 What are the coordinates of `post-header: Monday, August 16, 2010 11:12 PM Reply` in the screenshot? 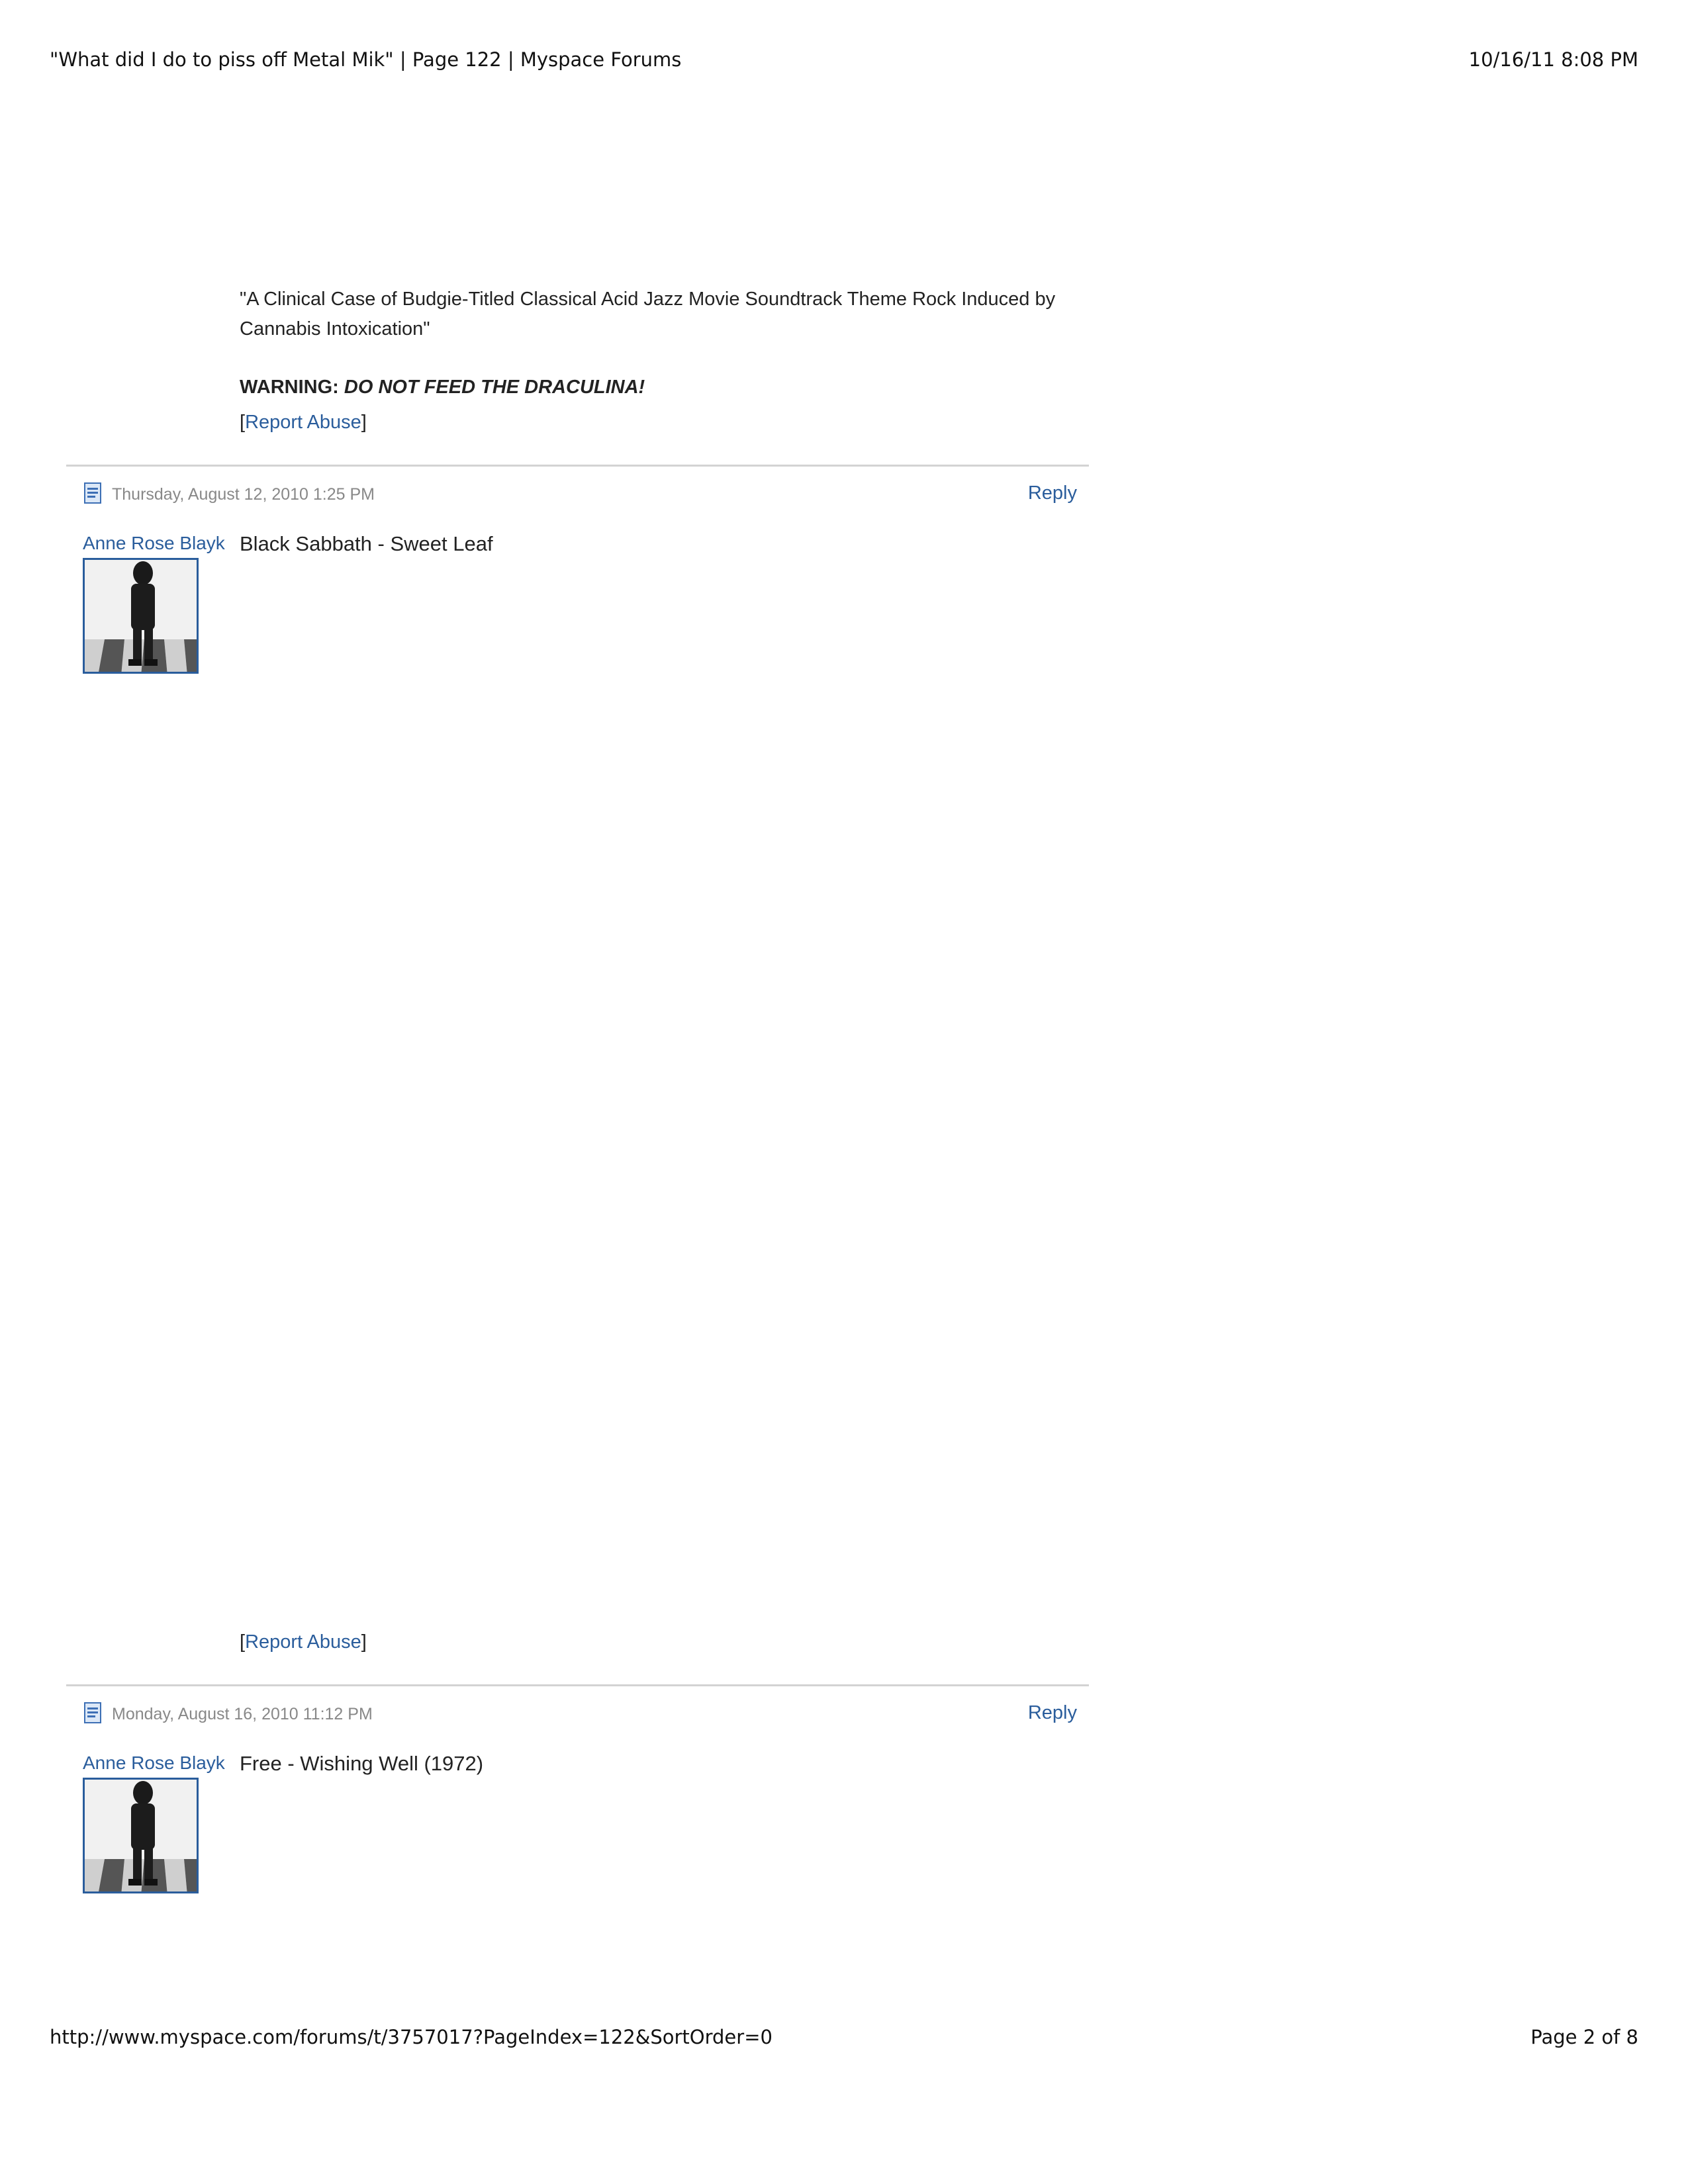 It's located at (580, 1714).